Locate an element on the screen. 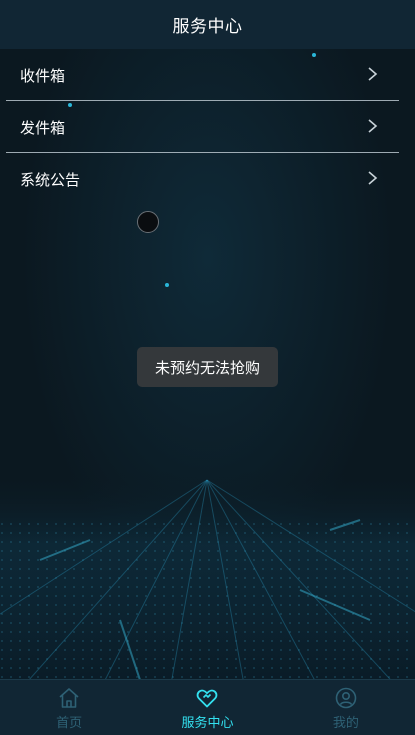  bottom-tab-bar: 首页 服务中心 我的 is located at coordinates (207, 707).